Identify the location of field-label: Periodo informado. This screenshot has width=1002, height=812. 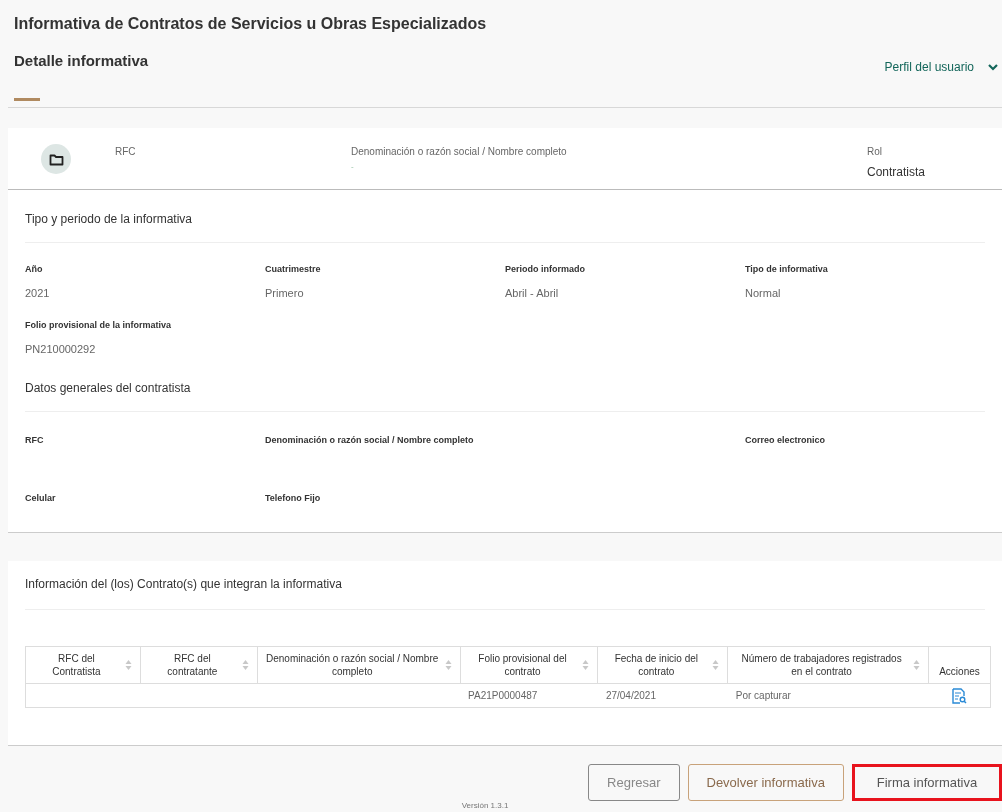
(545, 269).